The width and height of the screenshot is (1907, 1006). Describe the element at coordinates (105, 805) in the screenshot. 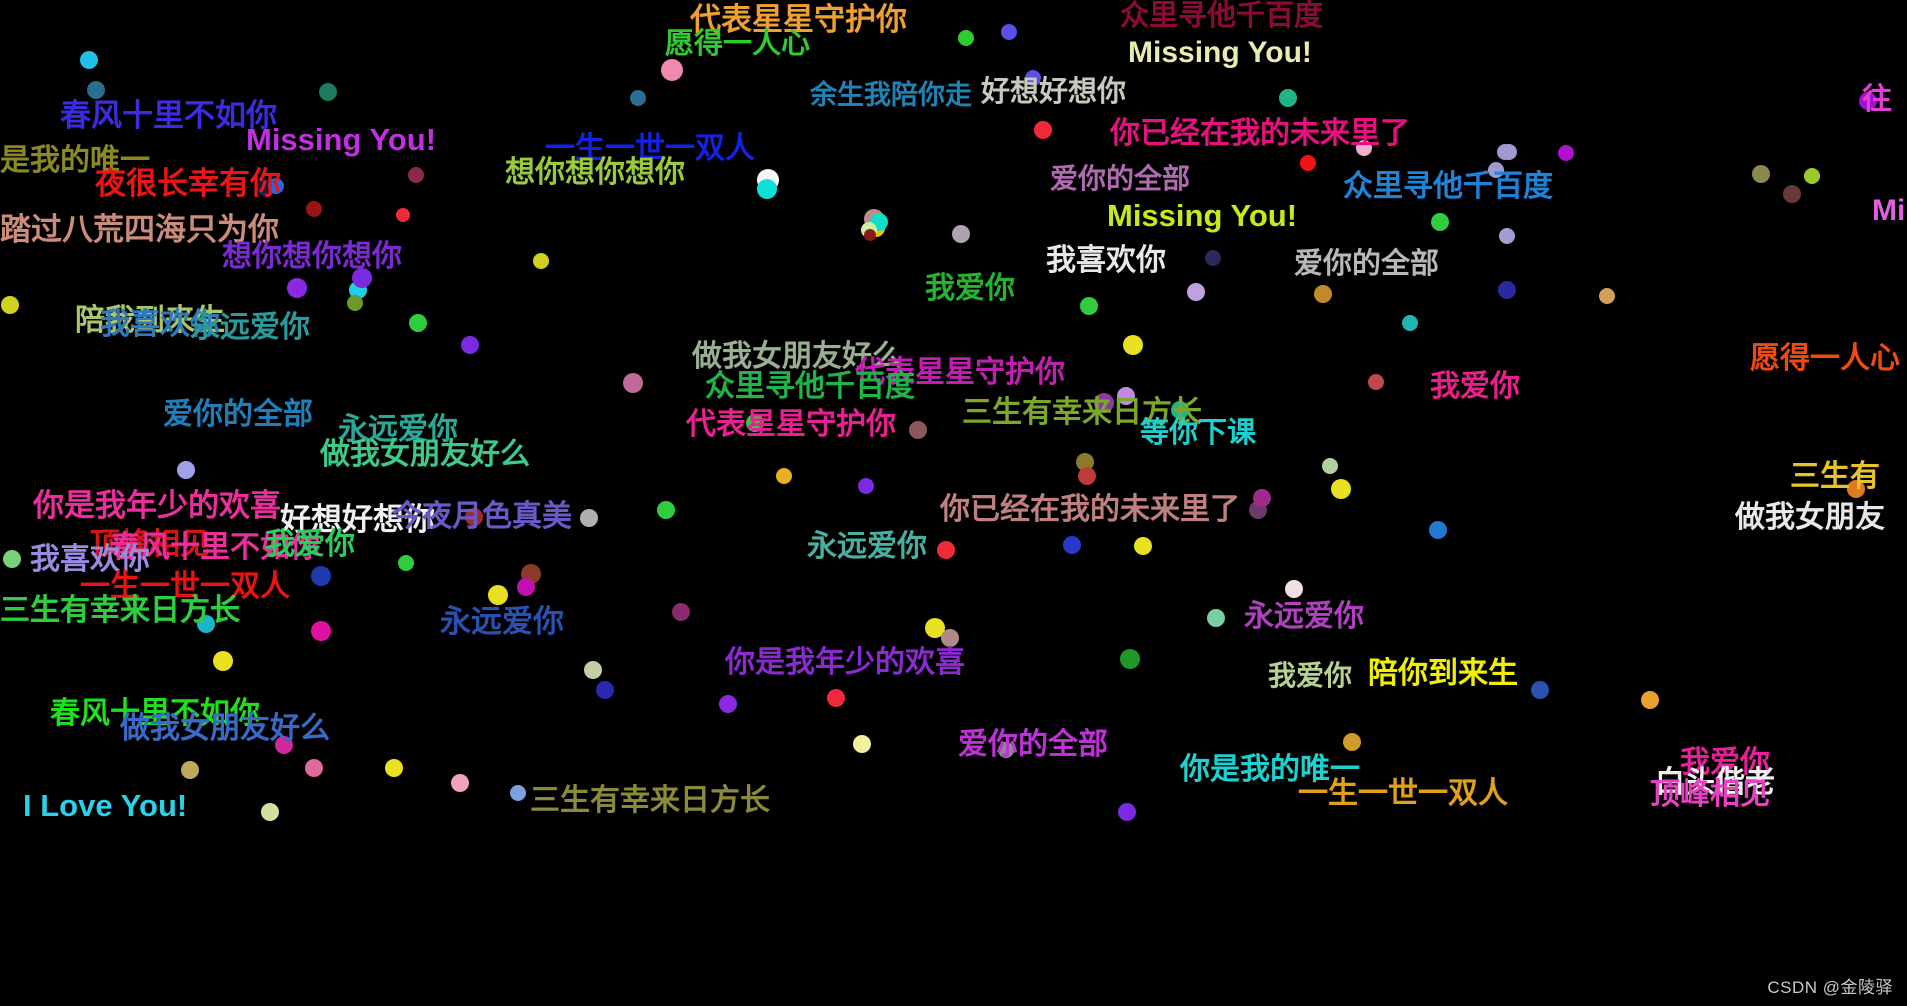

I see `falling-word: I Love You!` at that location.